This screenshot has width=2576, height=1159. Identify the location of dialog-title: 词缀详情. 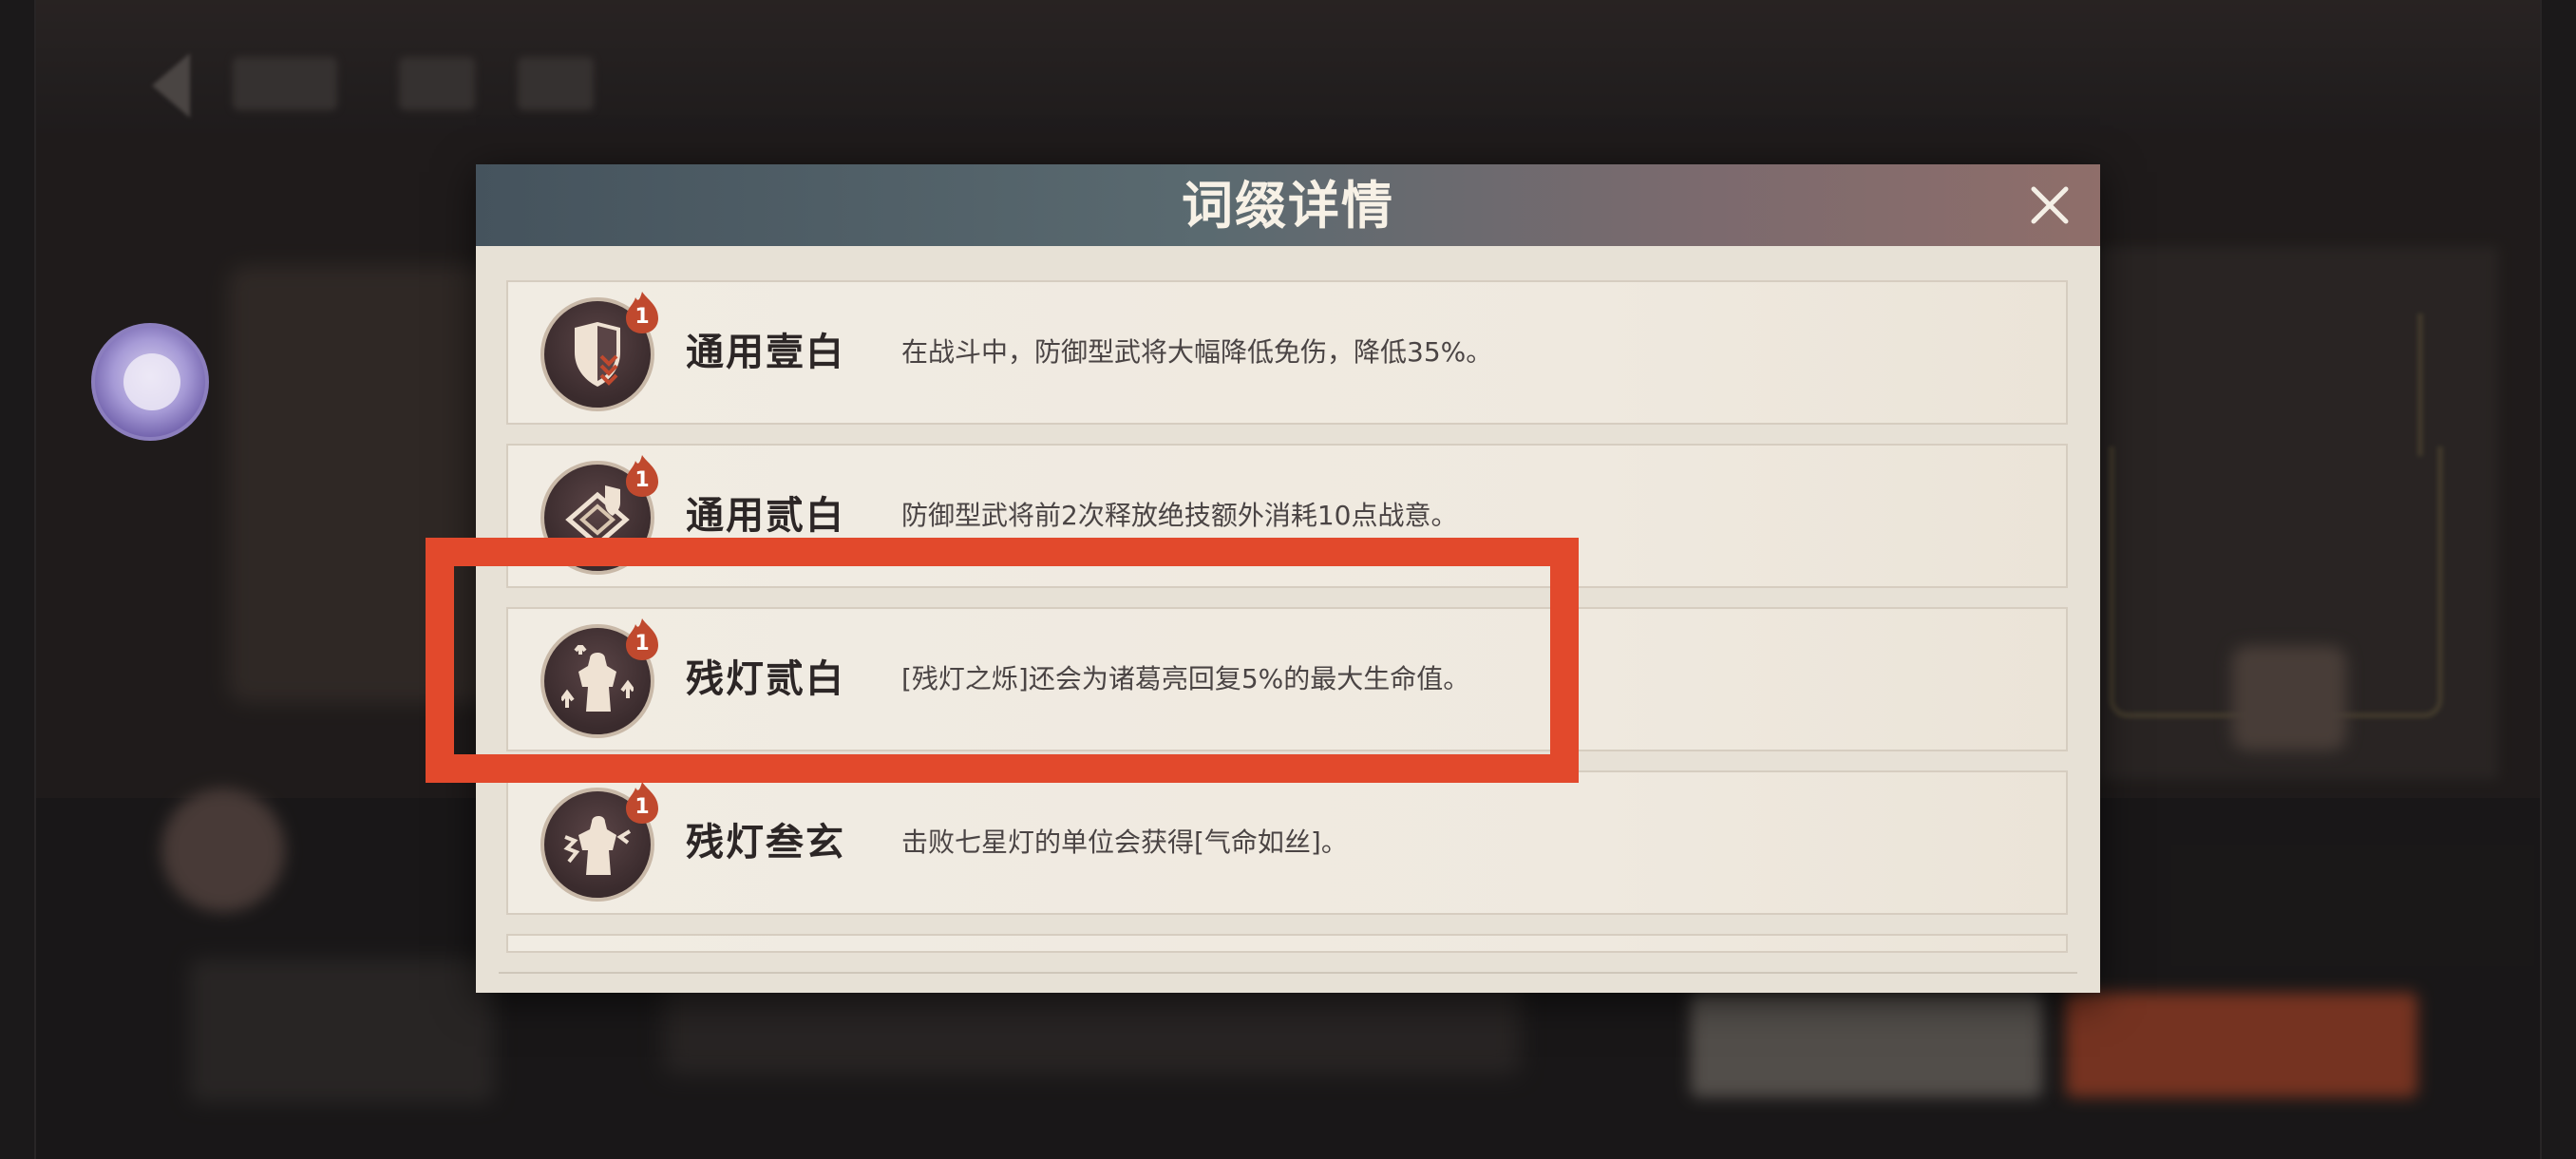
(1288, 205).